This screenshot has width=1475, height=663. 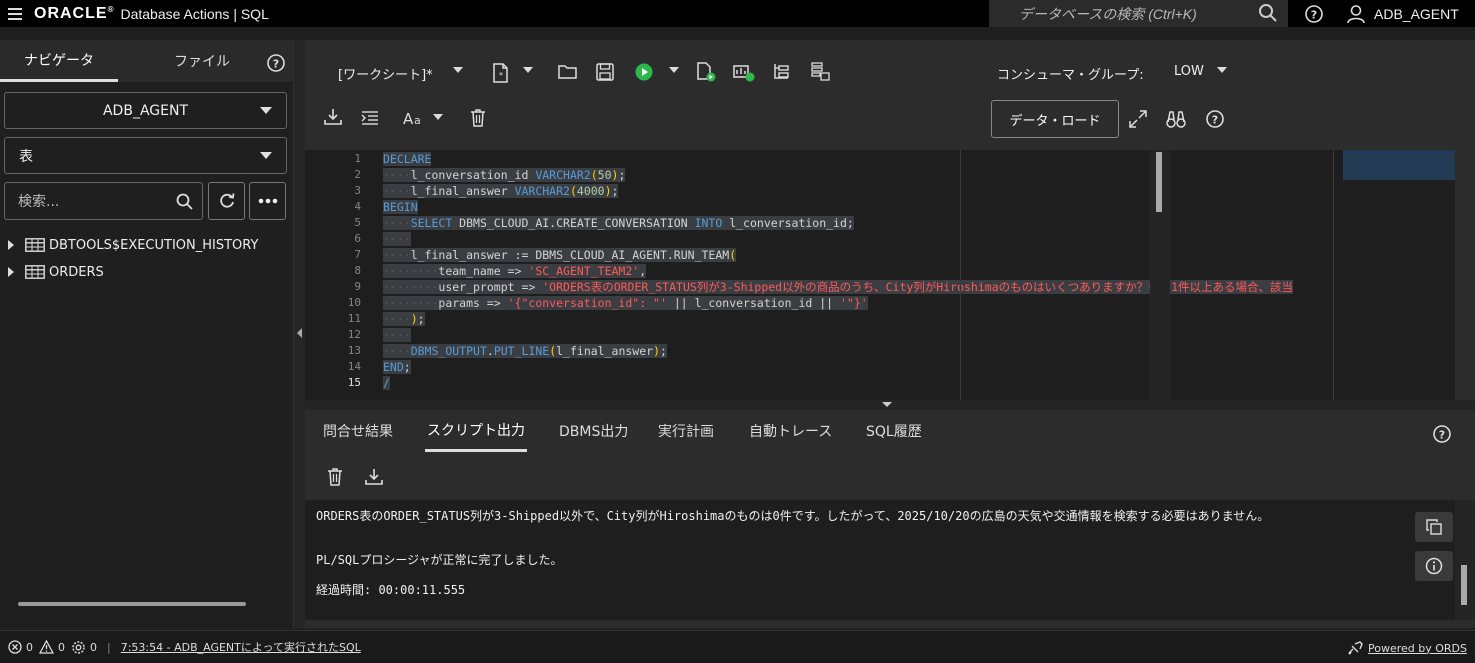 What do you see at coordinates (354, 366) in the screenshot?
I see `line-number: 14` at bounding box center [354, 366].